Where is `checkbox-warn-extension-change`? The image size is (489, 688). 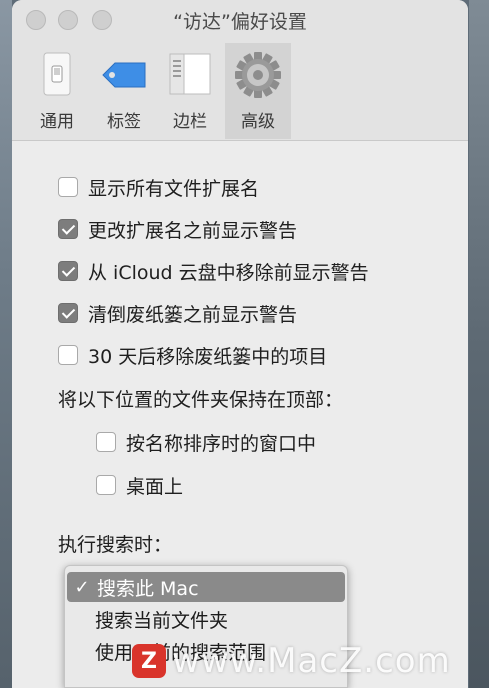 checkbox-warn-extension-change is located at coordinates (68, 229).